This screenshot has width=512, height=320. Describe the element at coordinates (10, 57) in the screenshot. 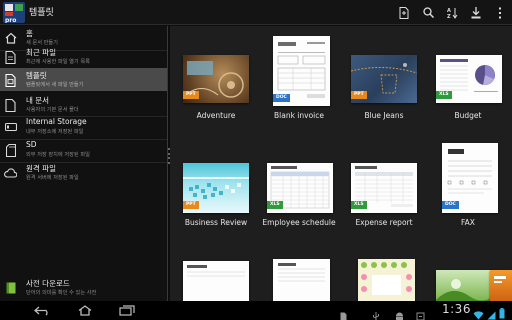

I see `recent-files-icon` at that location.